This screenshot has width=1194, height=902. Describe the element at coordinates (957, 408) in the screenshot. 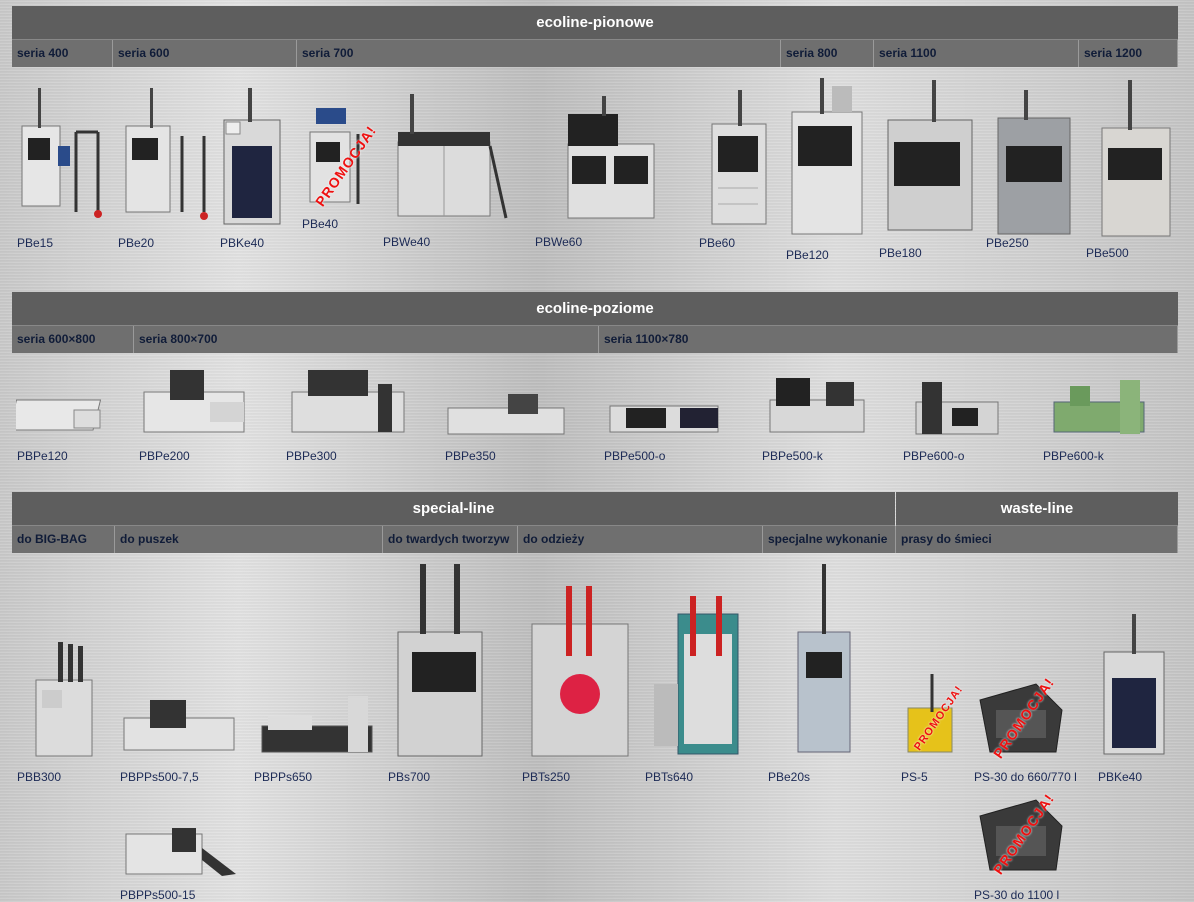

I see `product-image-pbpe600-o` at that location.